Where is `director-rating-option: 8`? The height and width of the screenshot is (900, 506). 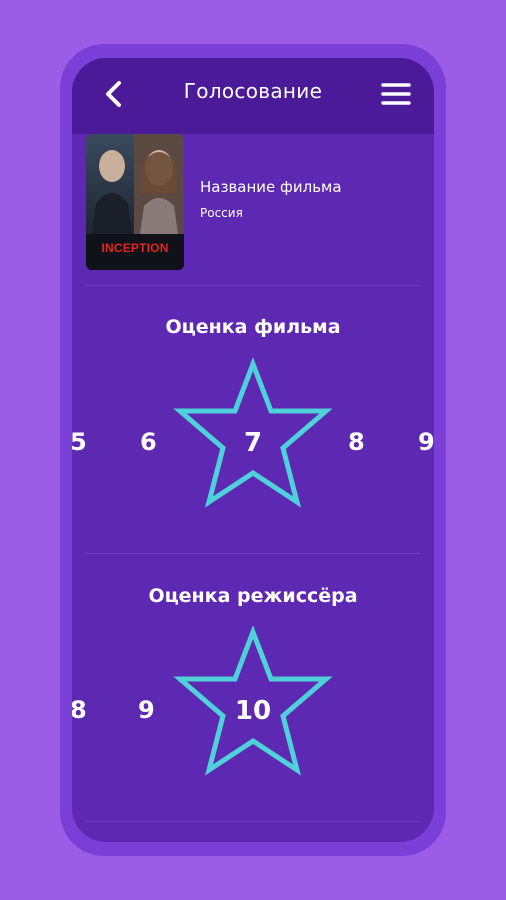 director-rating-option: 8 is located at coordinates (79, 710).